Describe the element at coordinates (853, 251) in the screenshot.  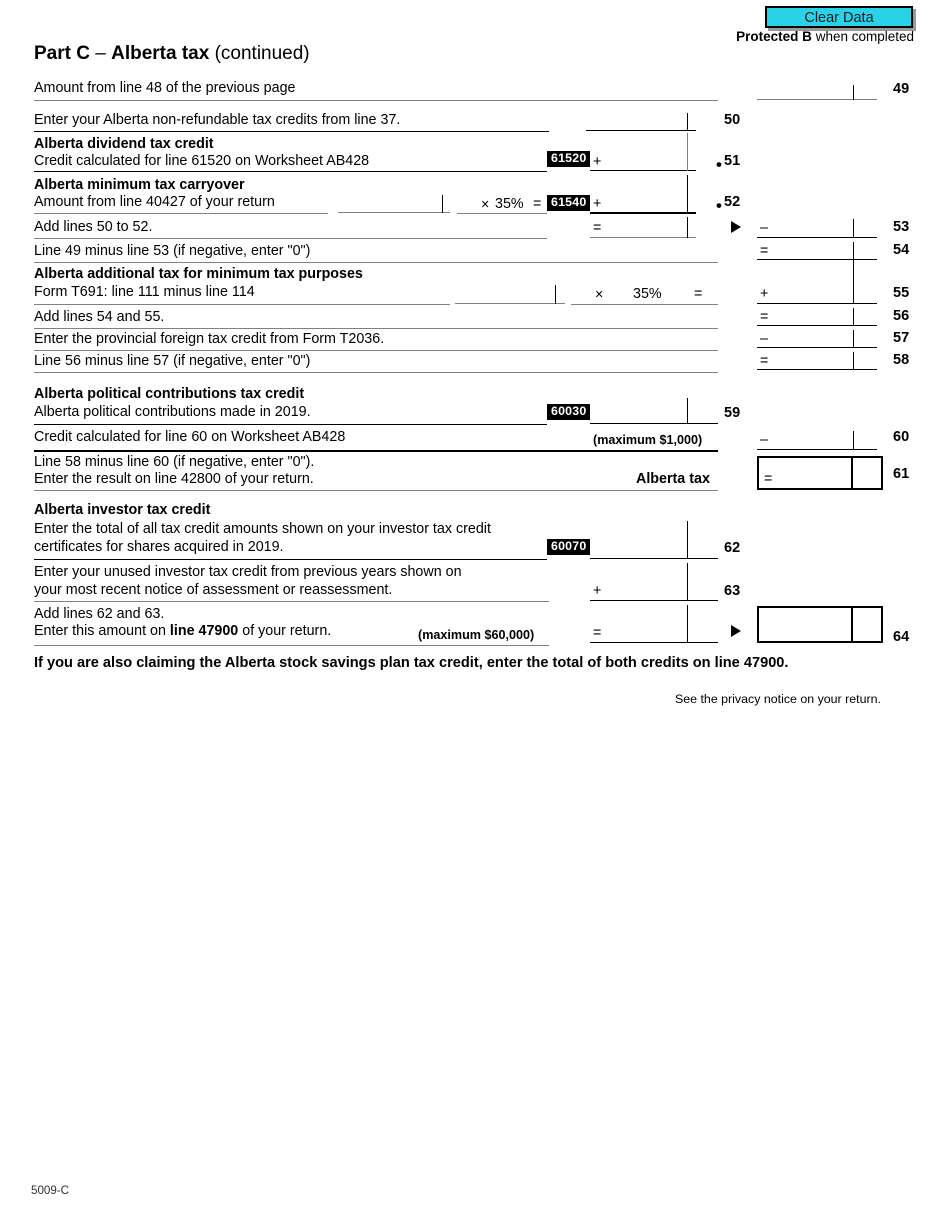
I see `line-54-cents-tick` at that location.